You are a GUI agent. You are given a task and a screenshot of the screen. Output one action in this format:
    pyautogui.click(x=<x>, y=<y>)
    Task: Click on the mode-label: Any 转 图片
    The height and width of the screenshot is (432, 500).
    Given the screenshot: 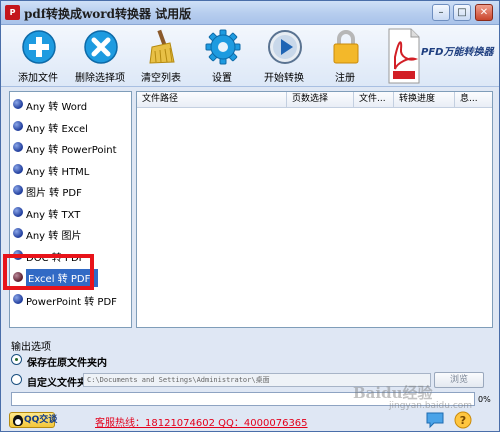 What is the action you would take?
    pyautogui.click(x=54, y=236)
    